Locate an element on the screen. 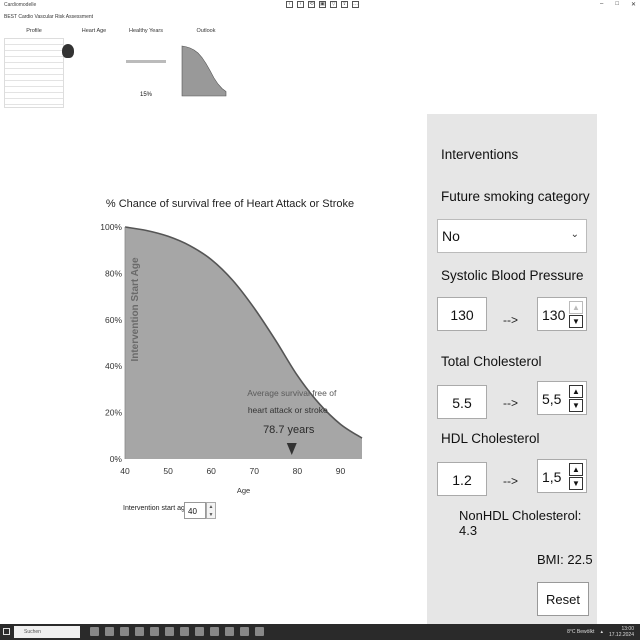  tab-outlook-label: Outlook is located at coordinates (206, 31).